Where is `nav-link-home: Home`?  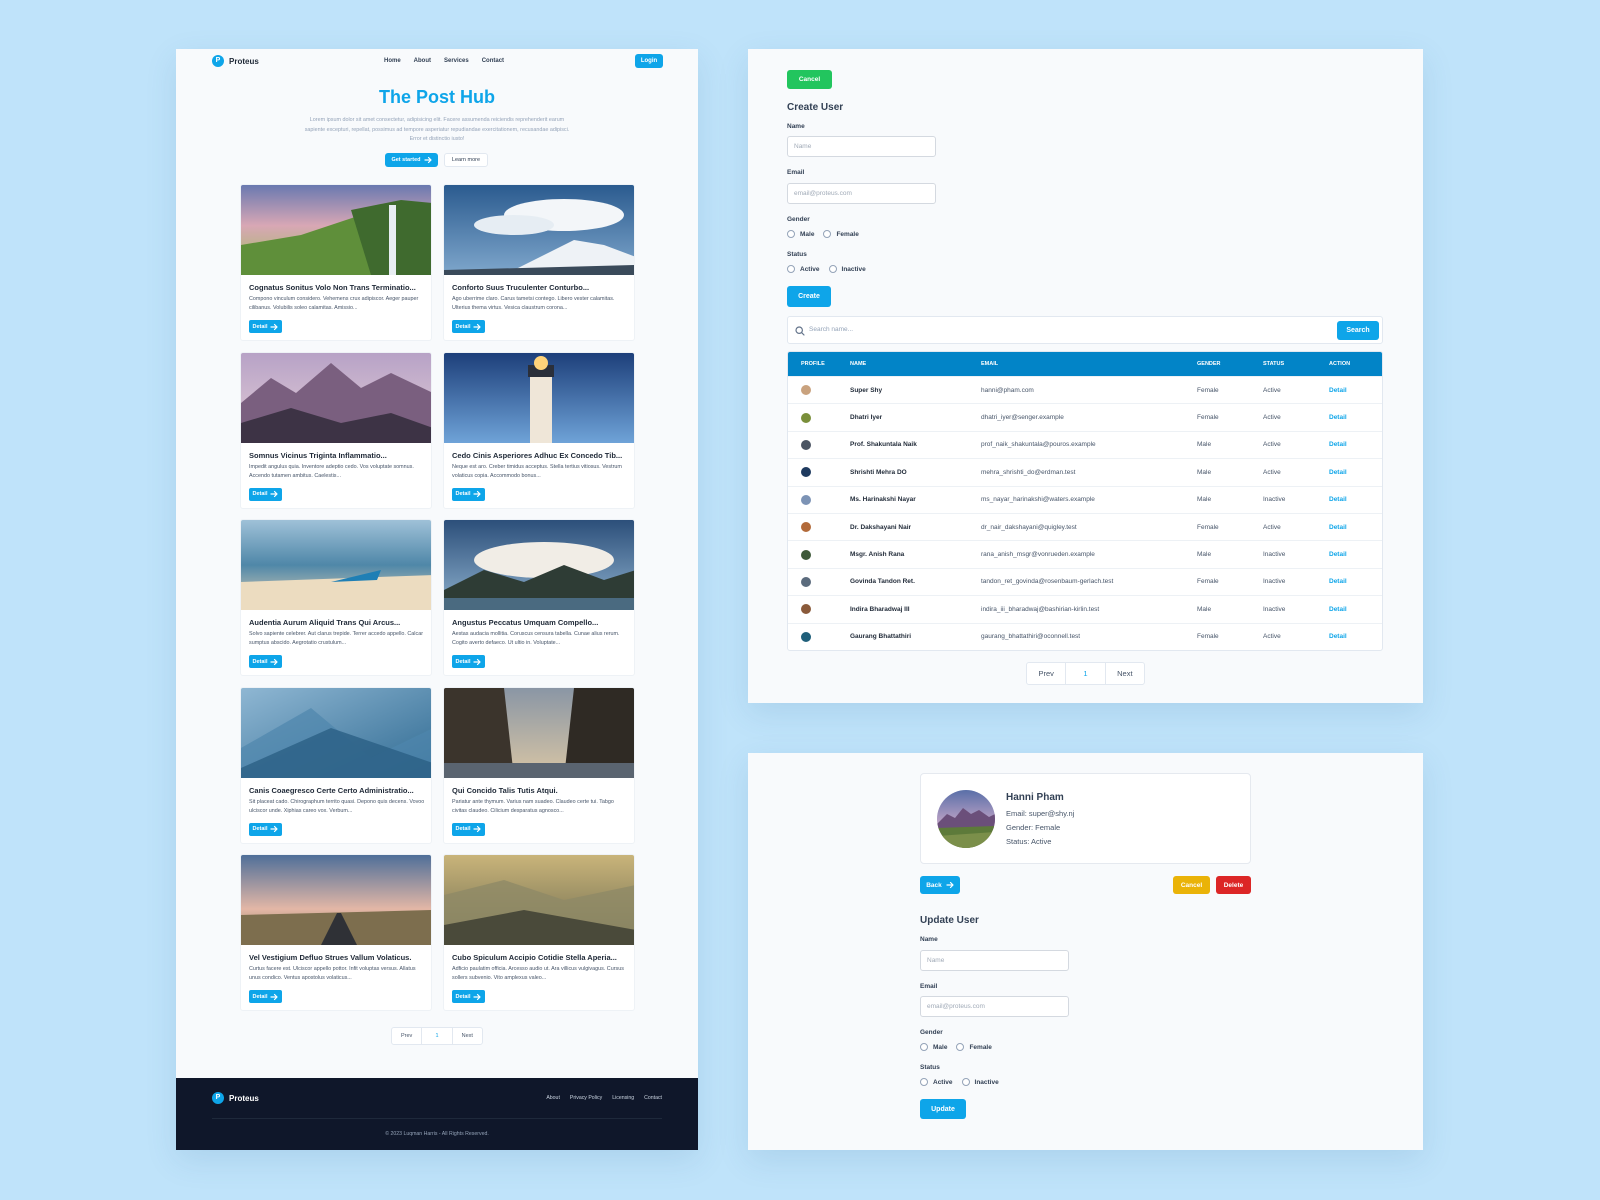
nav-link-home: Home is located at coordinates (392, 61).